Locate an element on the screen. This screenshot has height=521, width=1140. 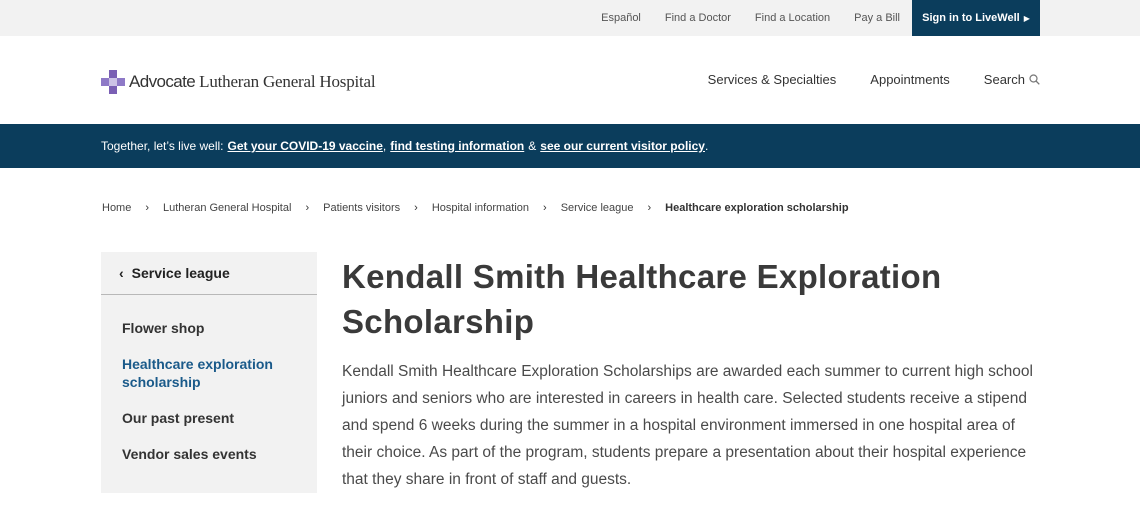
crumb-lutheran: Lutheran General Hospital is located at coordinates (227, 208).